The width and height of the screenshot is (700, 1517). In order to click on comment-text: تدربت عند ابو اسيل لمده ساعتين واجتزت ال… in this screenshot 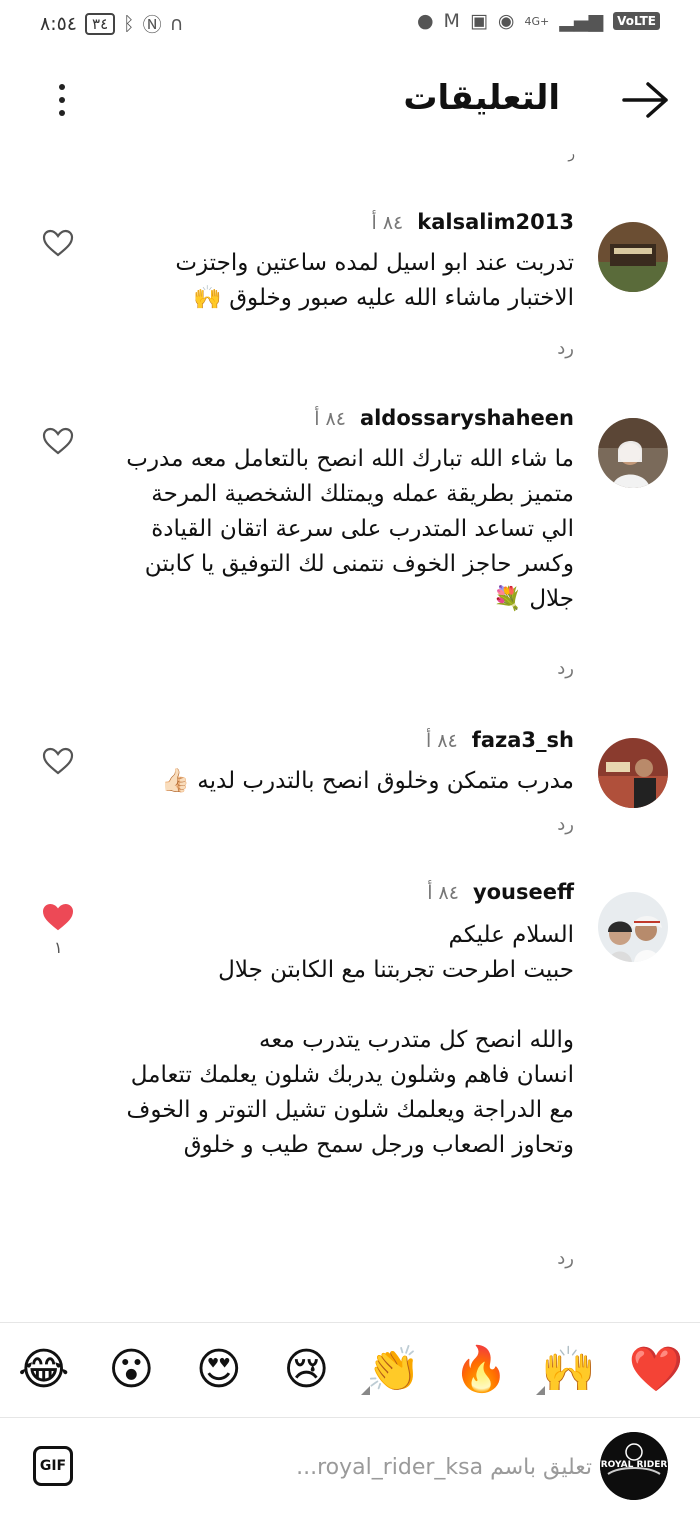, I will do `click(374, 280)`.